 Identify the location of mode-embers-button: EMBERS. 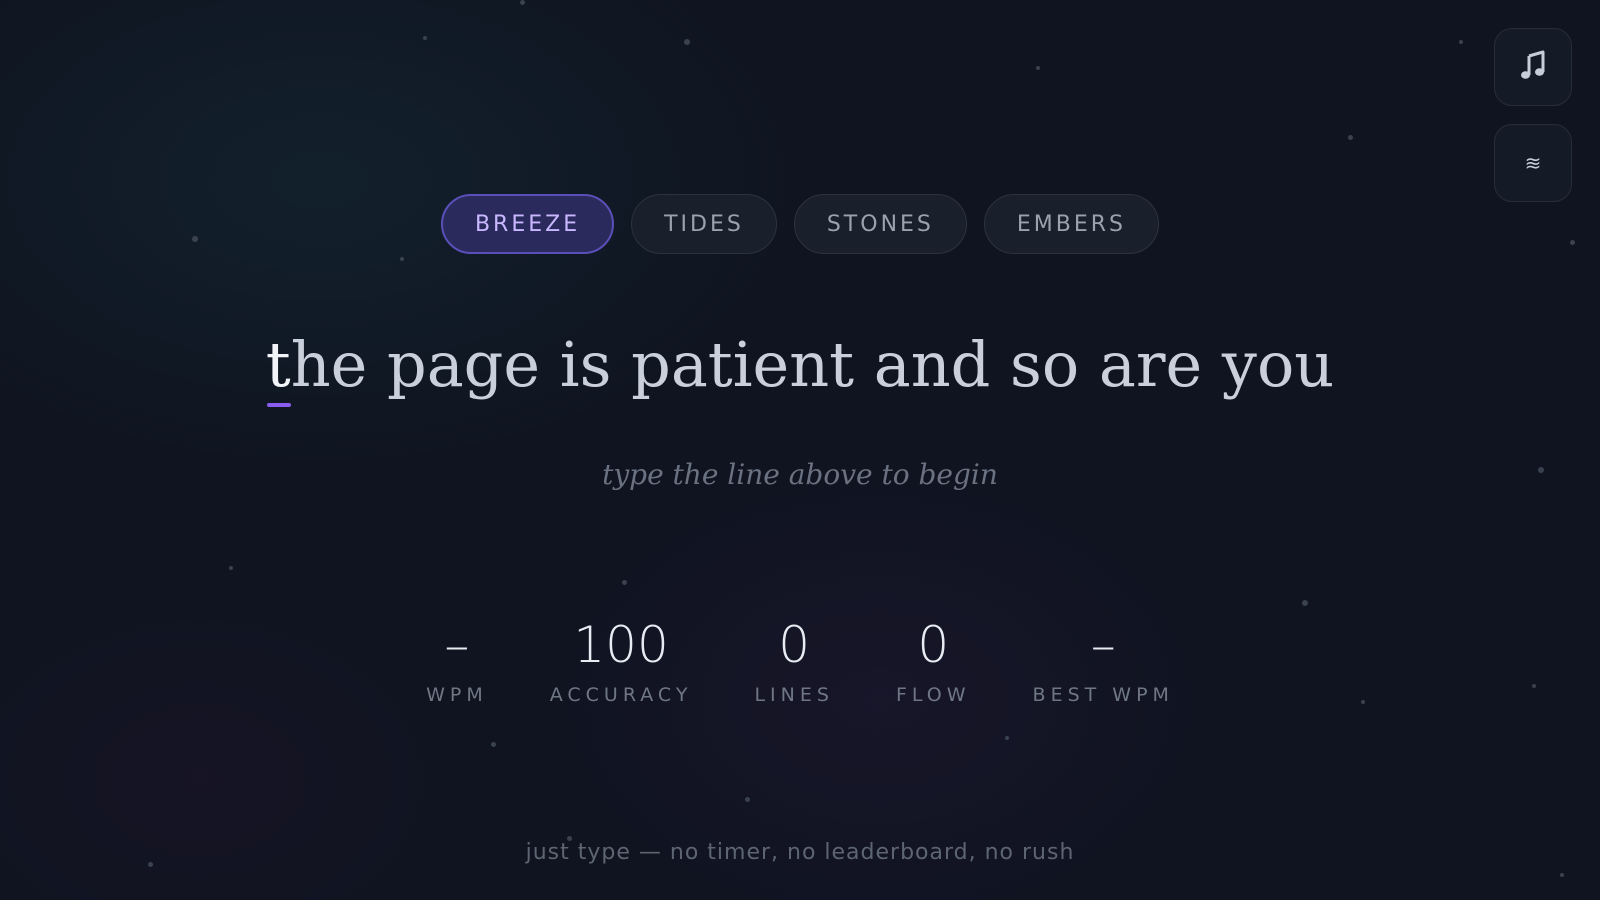
(1071, 224).